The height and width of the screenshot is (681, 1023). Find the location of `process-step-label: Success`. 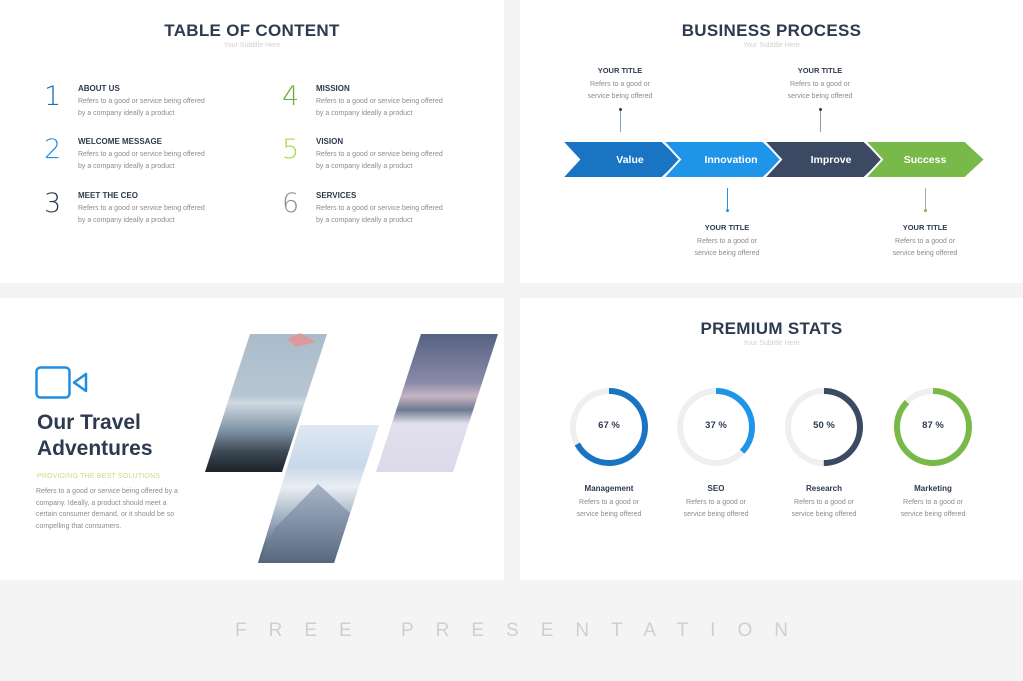

process-step-label: Success is located at coordinates (925, 160).